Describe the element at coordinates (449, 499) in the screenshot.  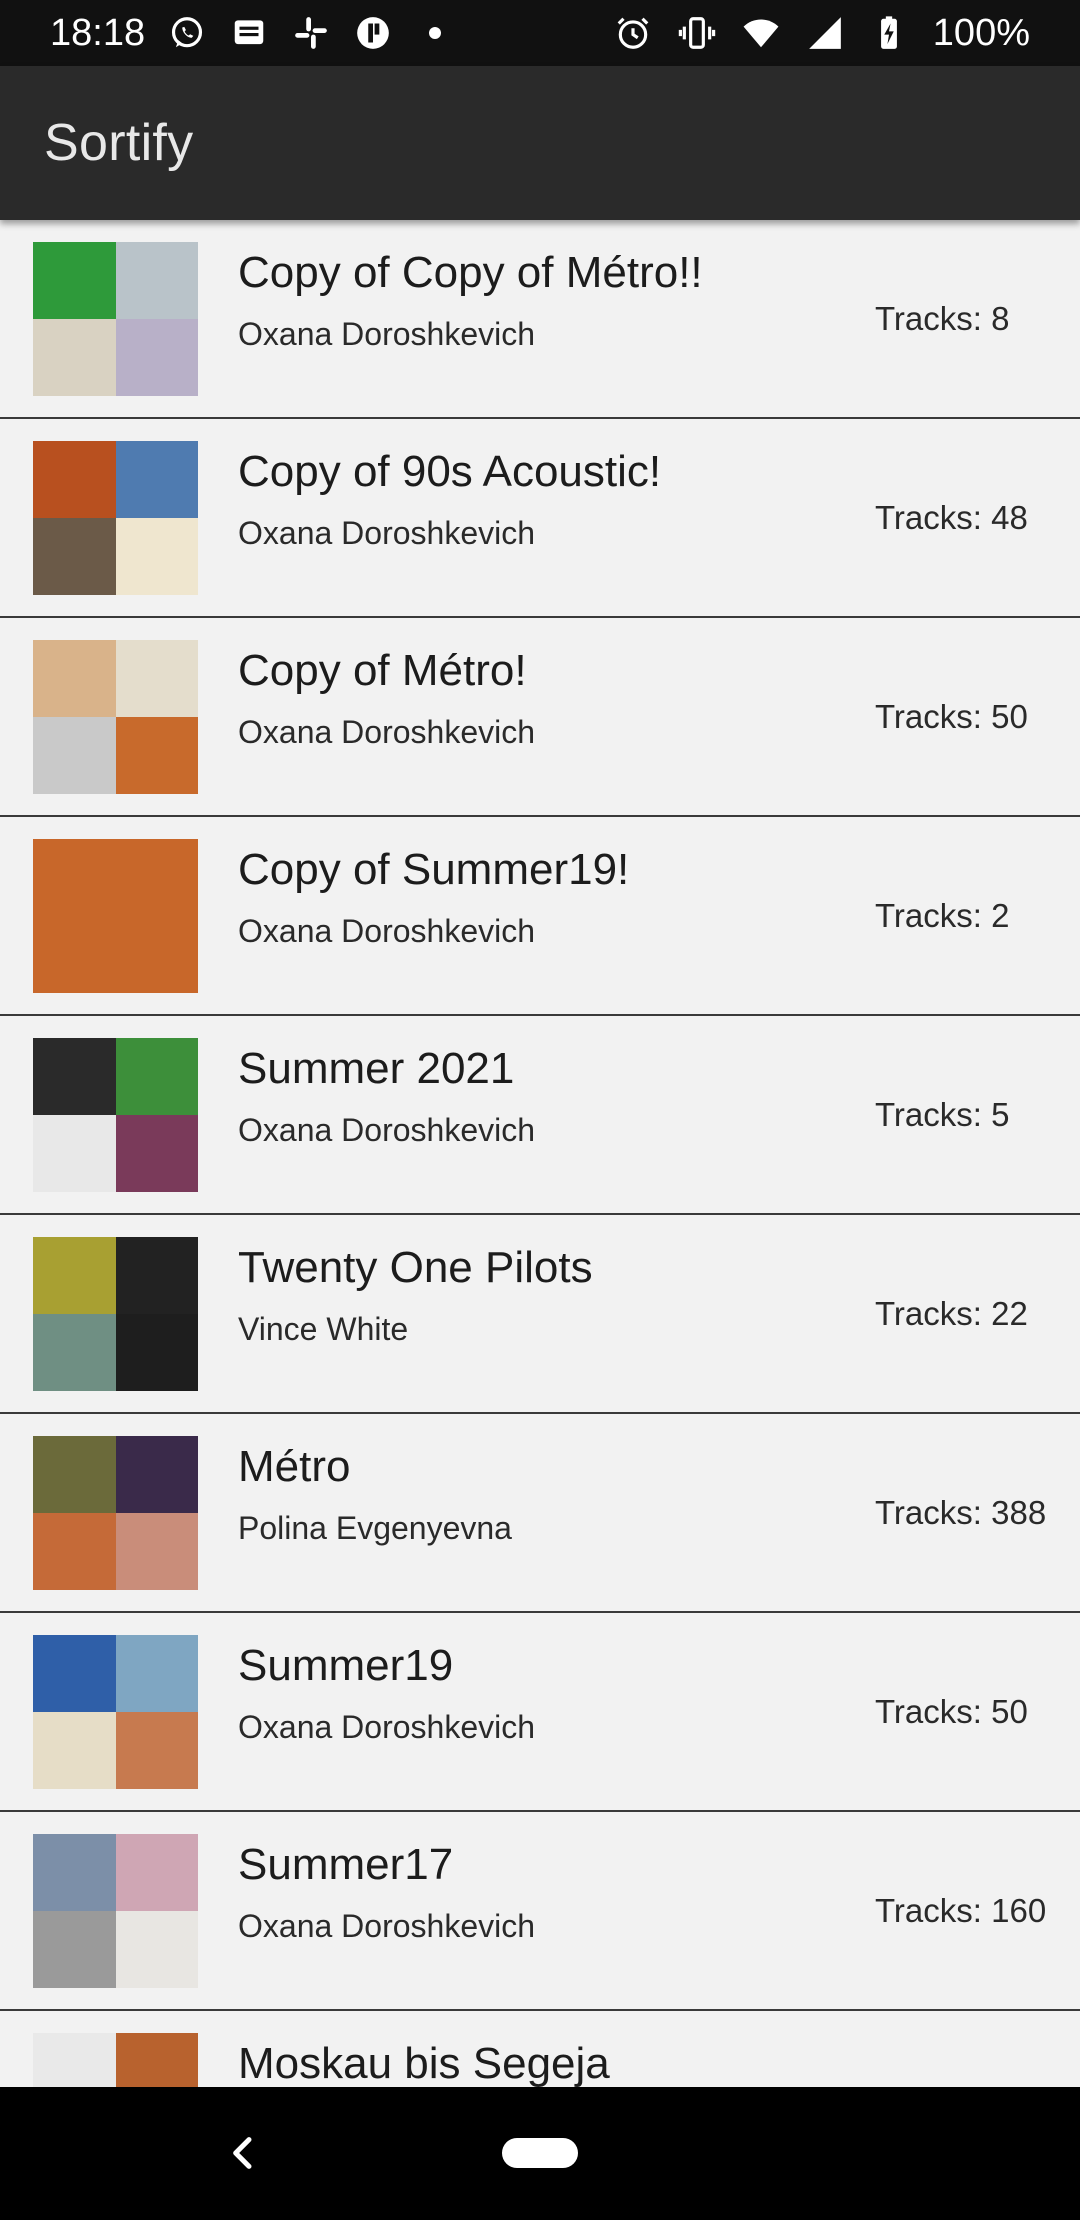
I see `playlist-text: Copy of 90s Acoustic! Oxana Doroshkevich` at that location.